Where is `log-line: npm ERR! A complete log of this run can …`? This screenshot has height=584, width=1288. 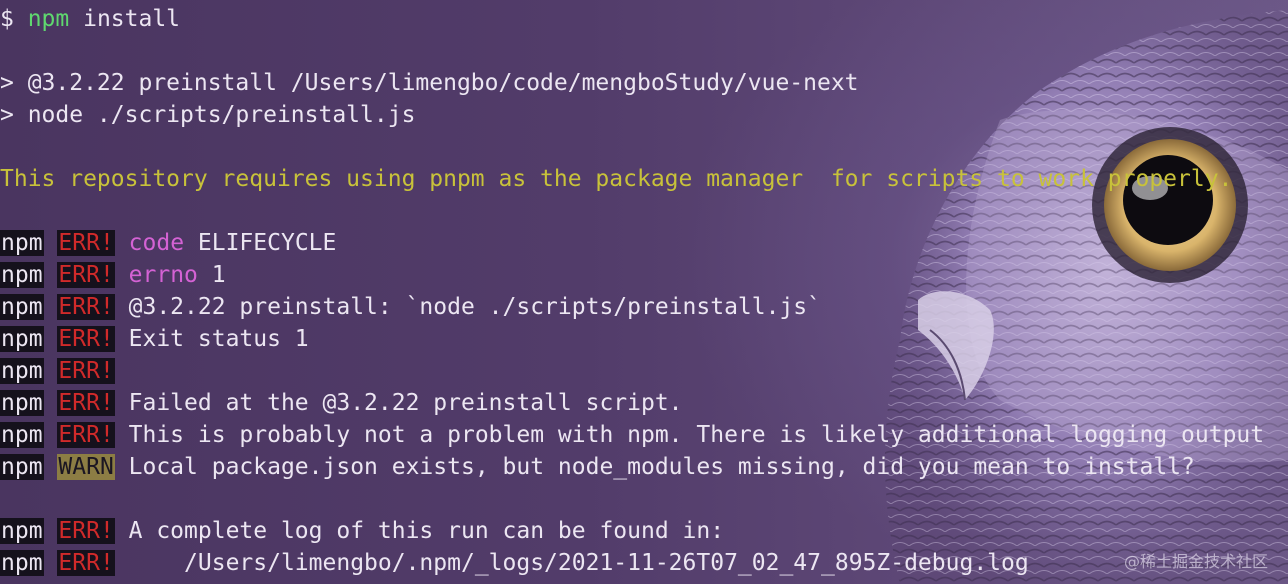 log-line: npm ERR! A complete log of this run can … is located at coordinates (362, 531).